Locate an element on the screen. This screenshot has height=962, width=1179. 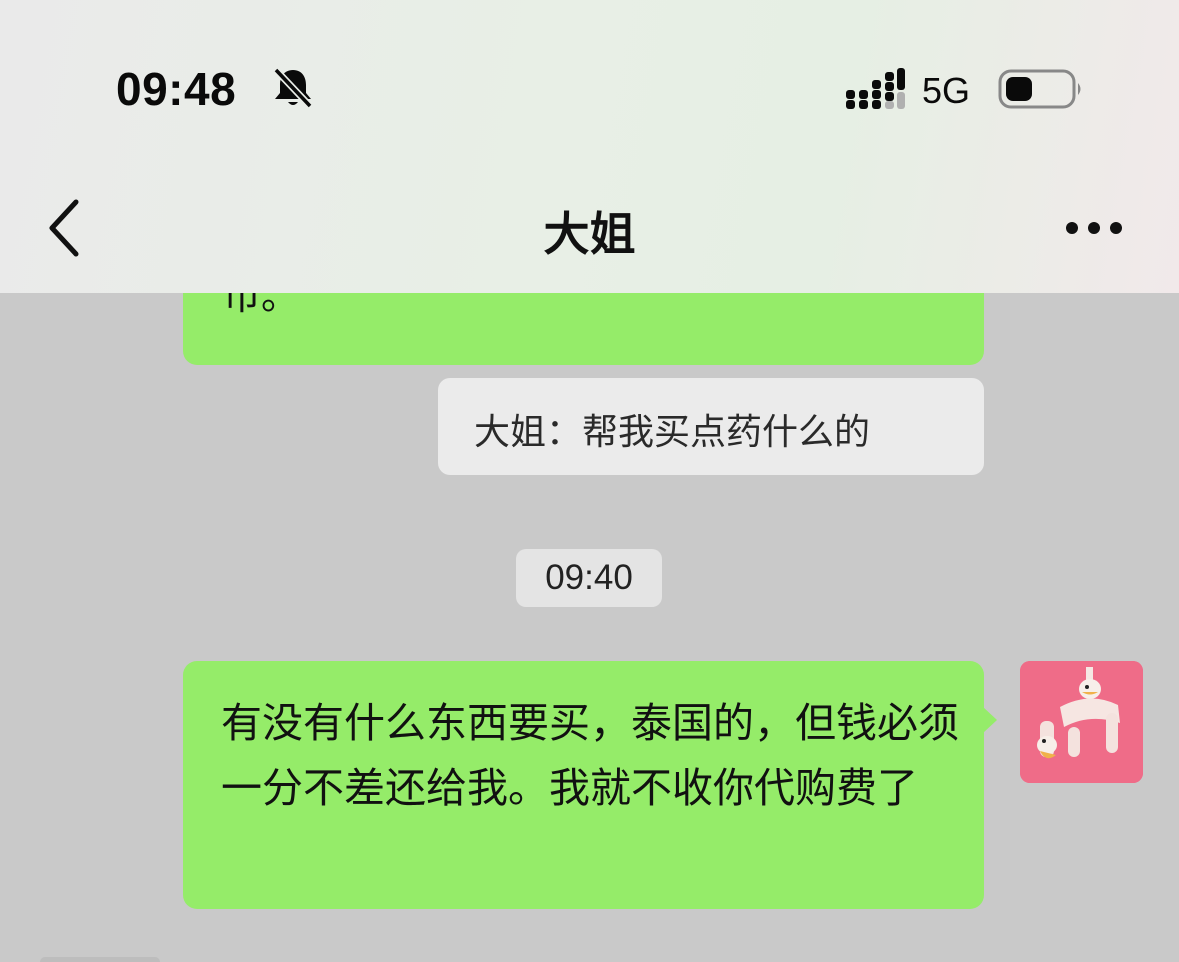
network-label: 5G is located at coordinates (946, 90).